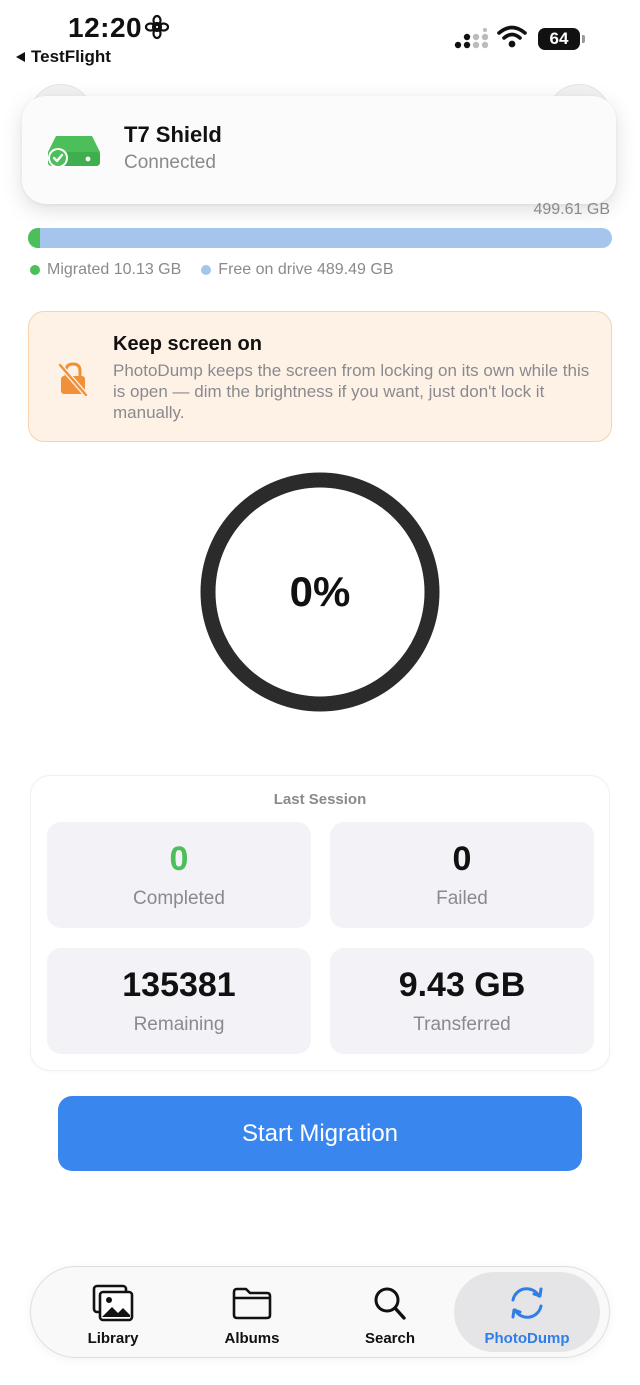  Describe the element at coordinates (157, 27) in the screenshot. I see `focus-mode-icon` at that location.